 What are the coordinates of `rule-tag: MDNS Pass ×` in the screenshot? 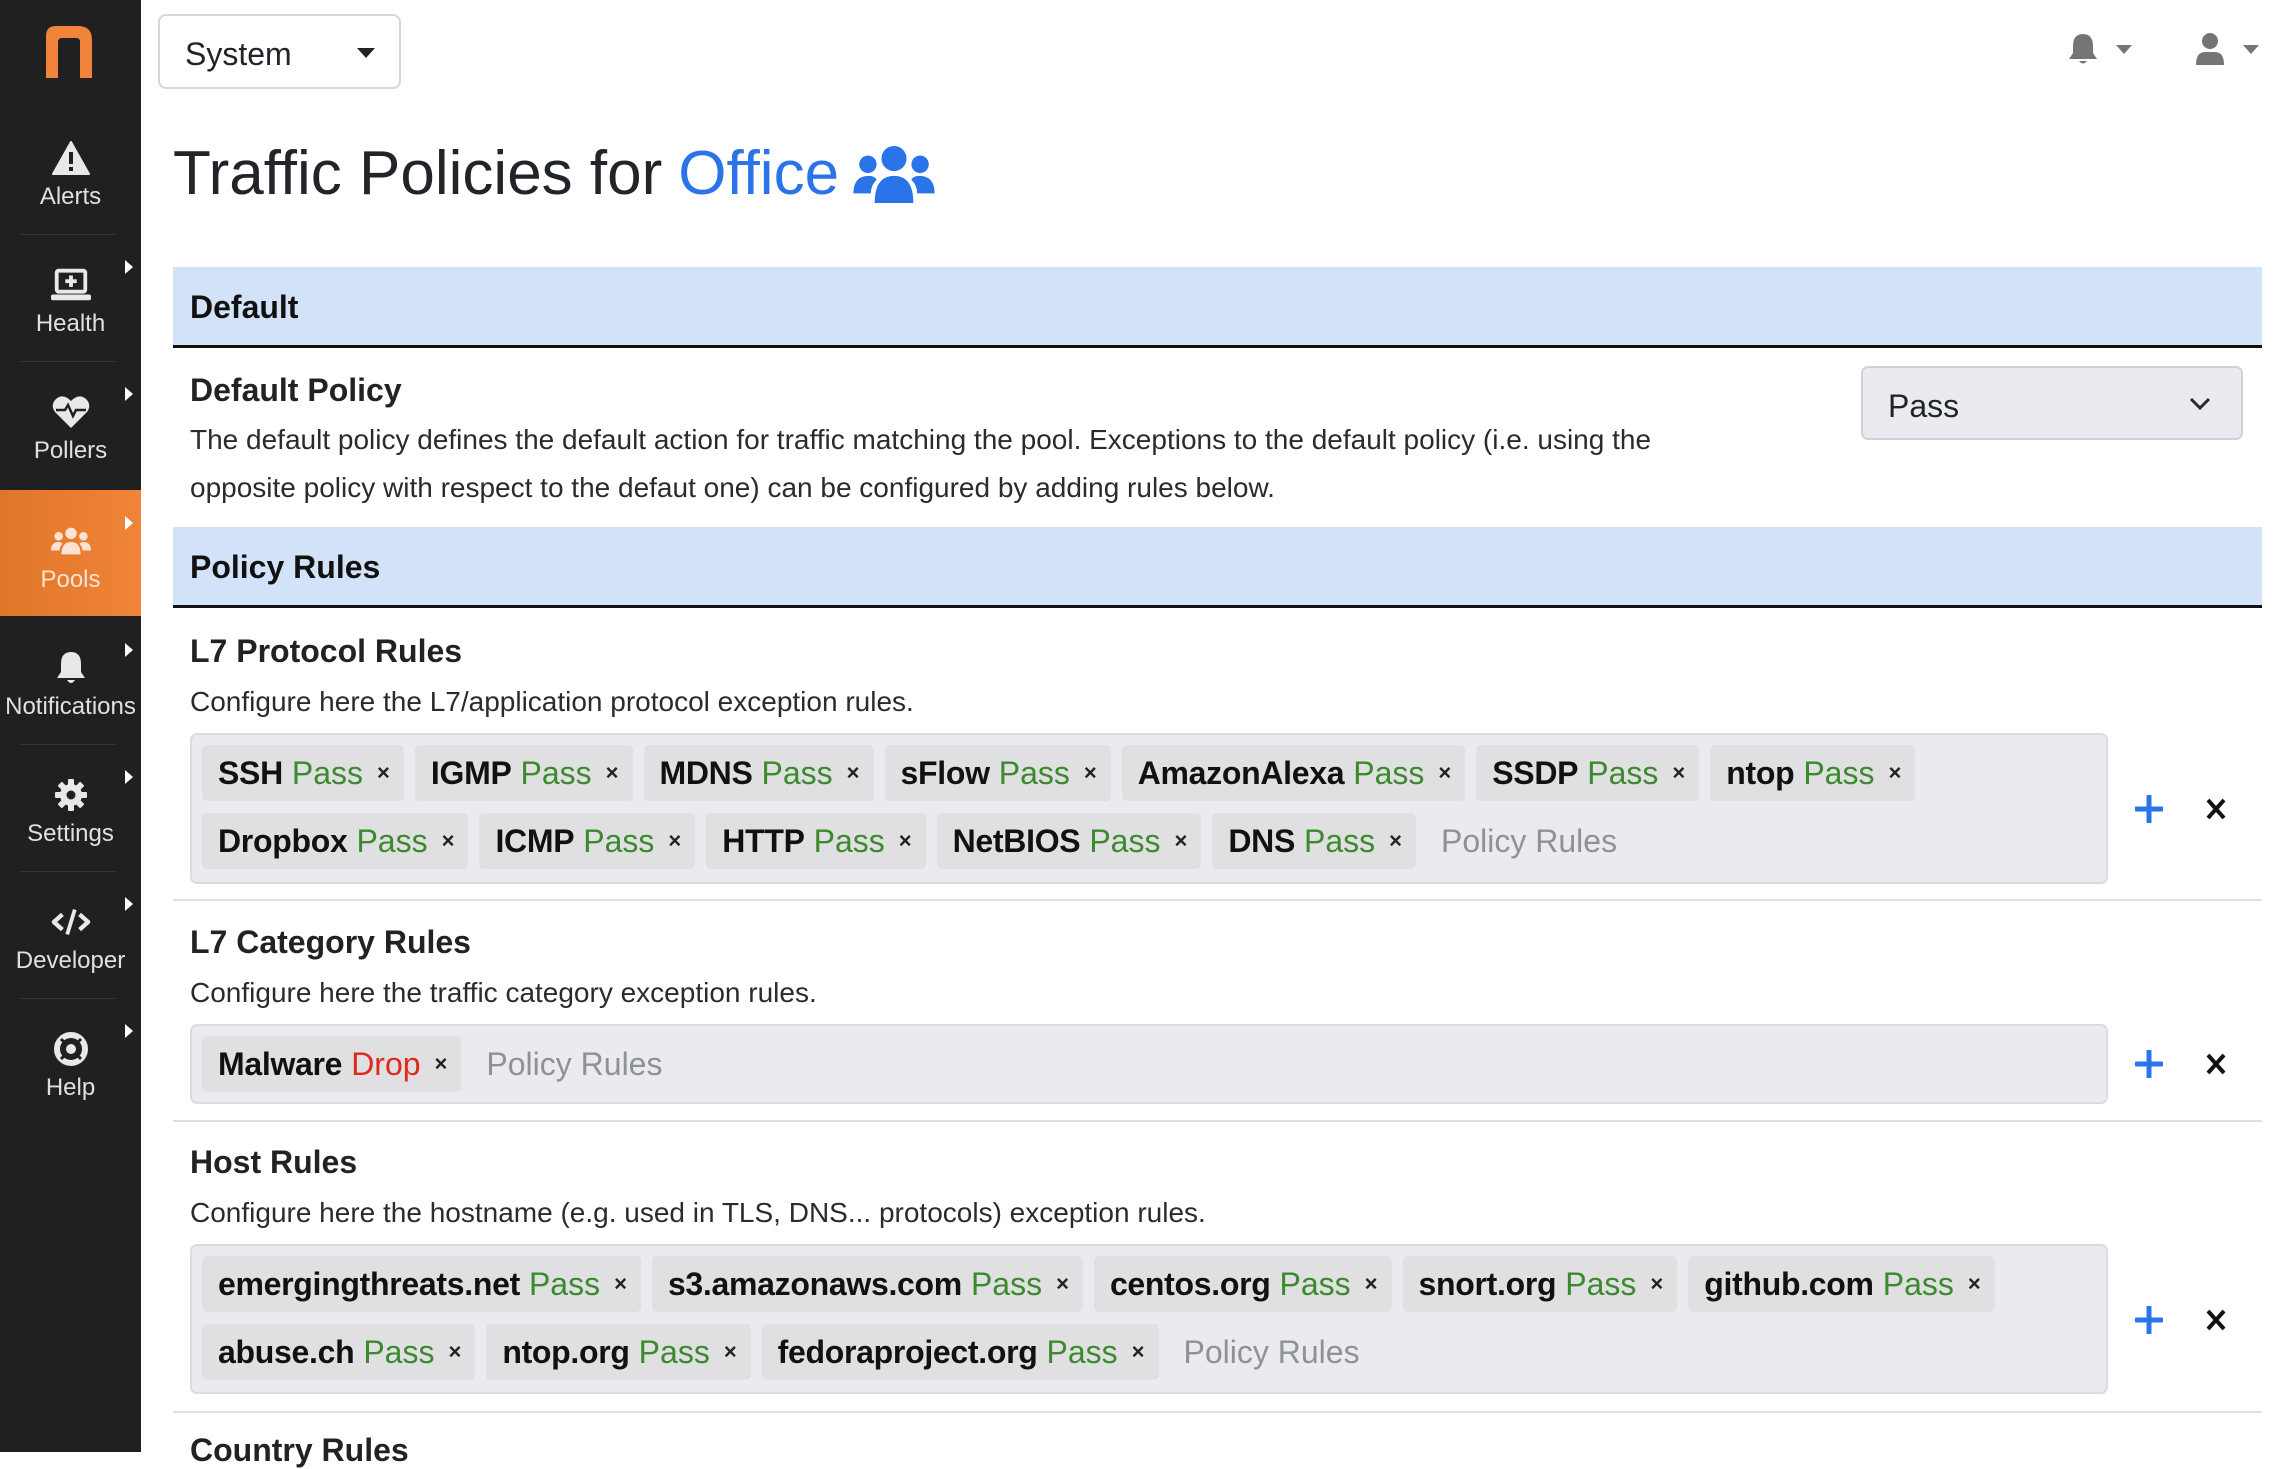 It's located at (758, 773).